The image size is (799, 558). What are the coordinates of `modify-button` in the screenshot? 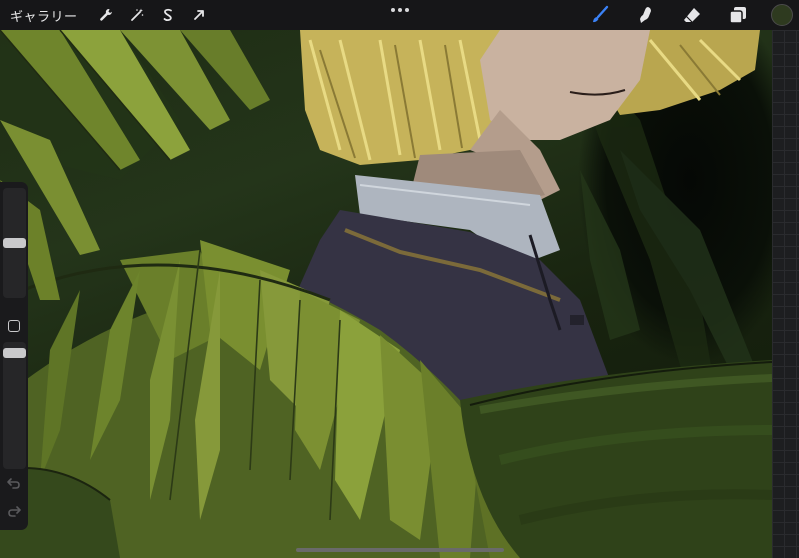 It's located at (14, 326).